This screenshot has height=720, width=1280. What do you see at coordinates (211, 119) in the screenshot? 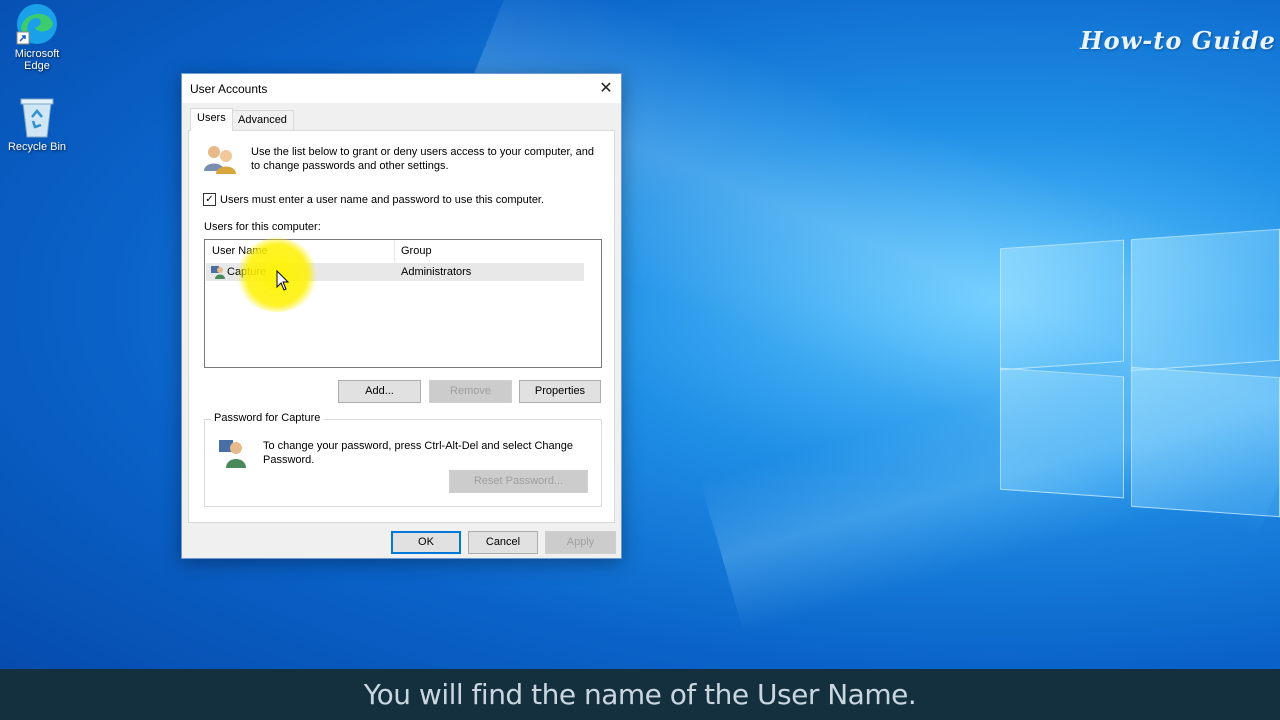
I see `tab-users: Users` at bounding box center [211, 119].